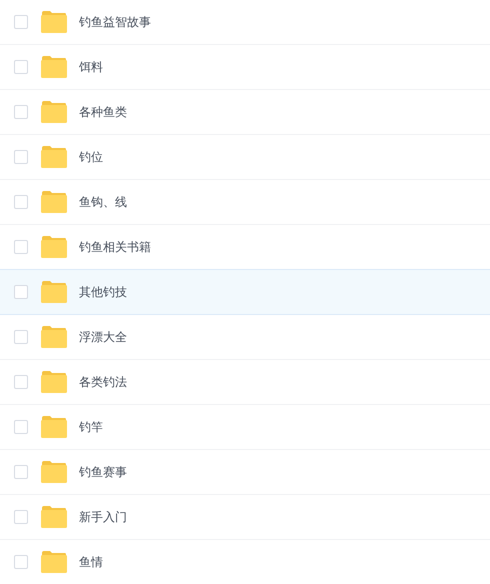 This screenshot has height=584, width=490. What do you see at coordinates (103, 202) in the screenshot?
I see `folder-name: 鱼钩、线` at bounding box center [103, 202].